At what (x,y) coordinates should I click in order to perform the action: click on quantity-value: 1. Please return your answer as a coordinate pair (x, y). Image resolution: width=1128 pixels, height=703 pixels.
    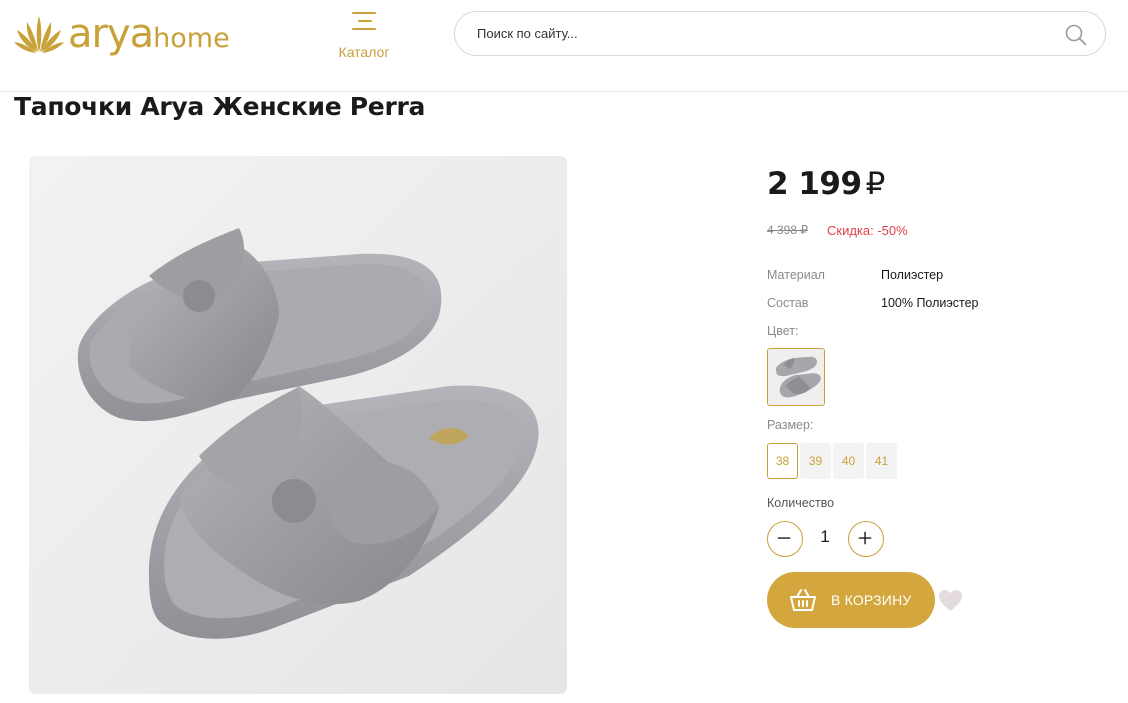
    Looking at the image, I should click on (825, 537).